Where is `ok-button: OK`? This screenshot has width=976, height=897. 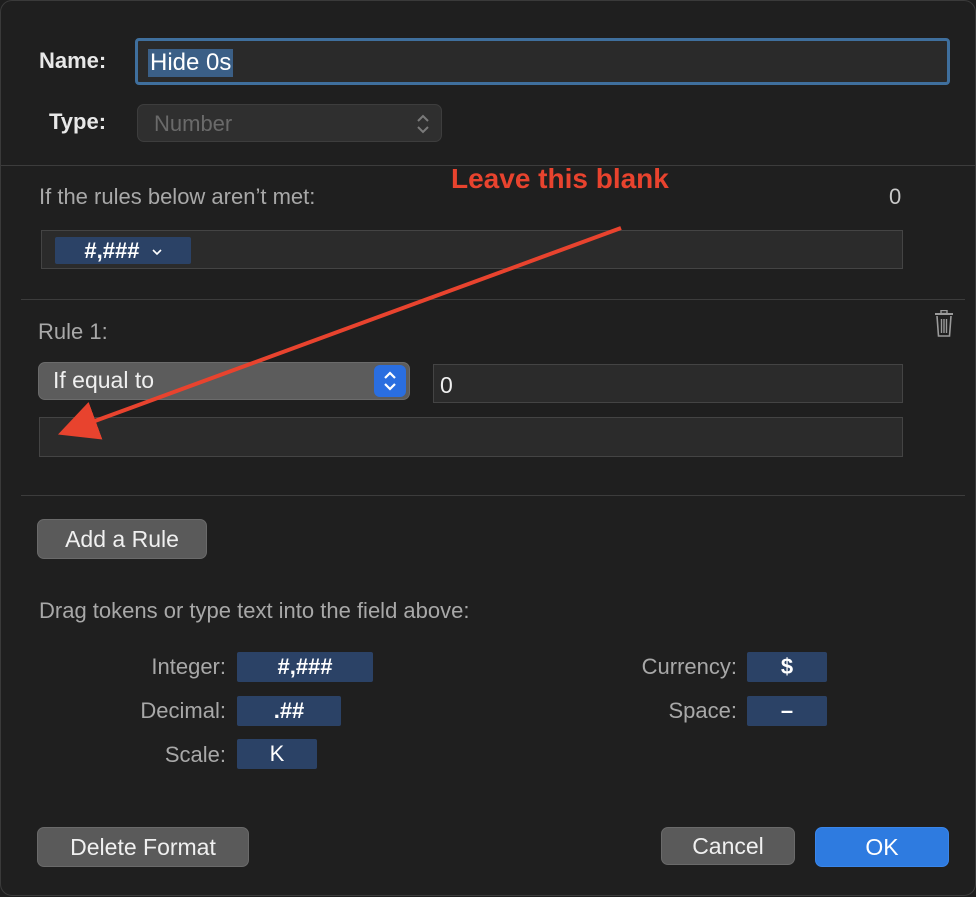
ok-button: OK is located at coordinates (882, 847).